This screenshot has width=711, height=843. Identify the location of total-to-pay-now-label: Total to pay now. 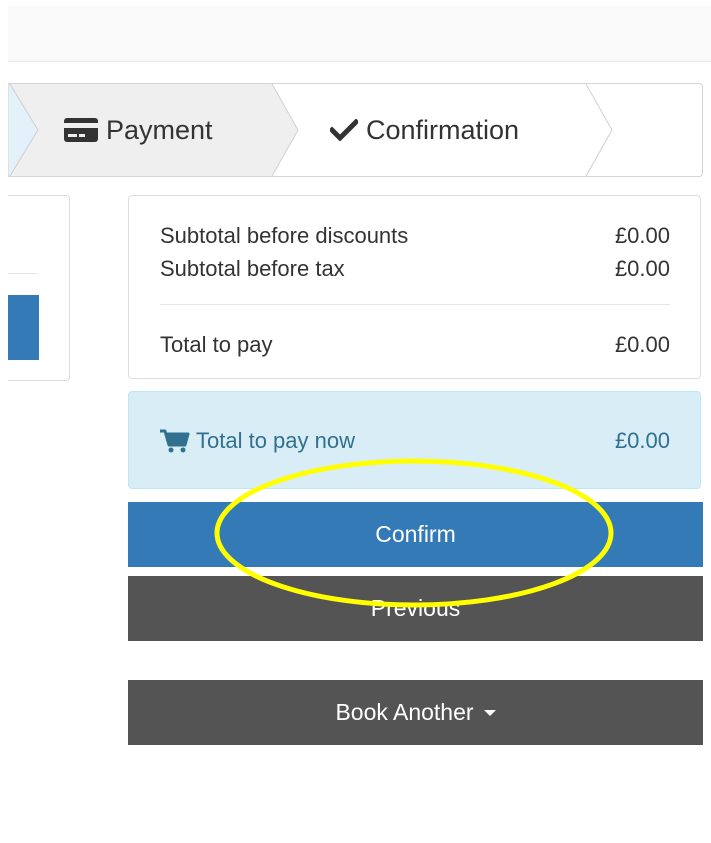
(275, 440).